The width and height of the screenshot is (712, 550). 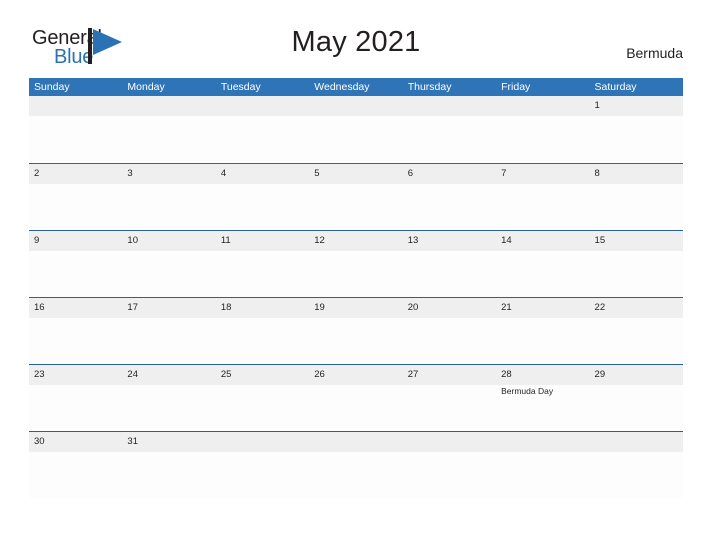 What do you see at coordinates (146, 87) in the screenshot?
I see `weekday-header-monday: Monday` at bounding box center [146, 87].